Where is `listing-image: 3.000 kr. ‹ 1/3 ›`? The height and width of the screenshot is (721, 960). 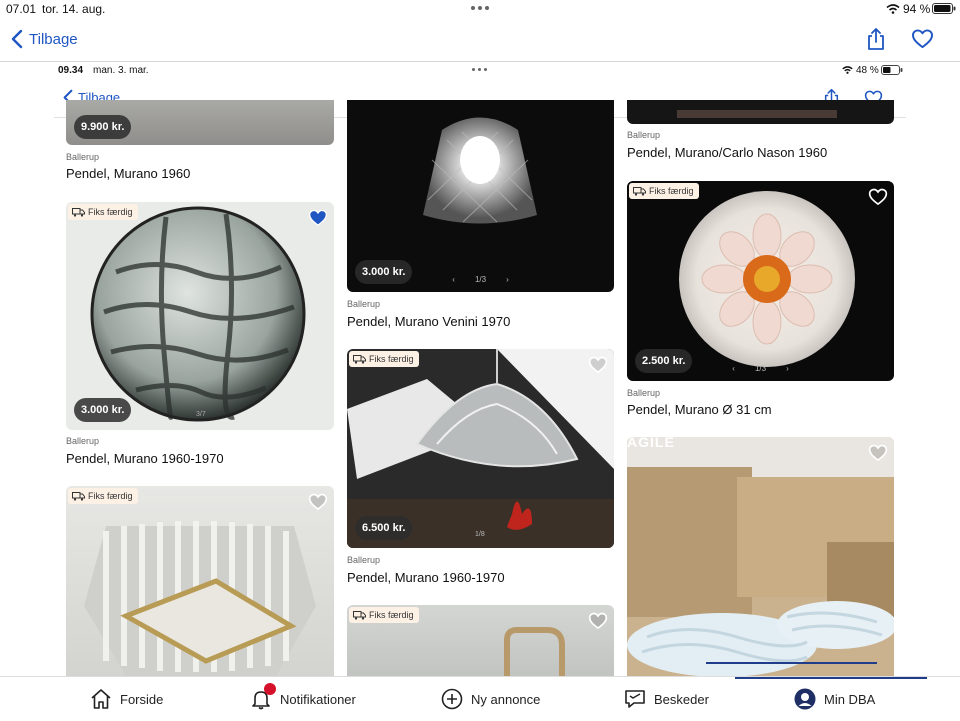 listing-image: 3.000 kr. ‹ 1/3 › is located at coordinates (480, 196).